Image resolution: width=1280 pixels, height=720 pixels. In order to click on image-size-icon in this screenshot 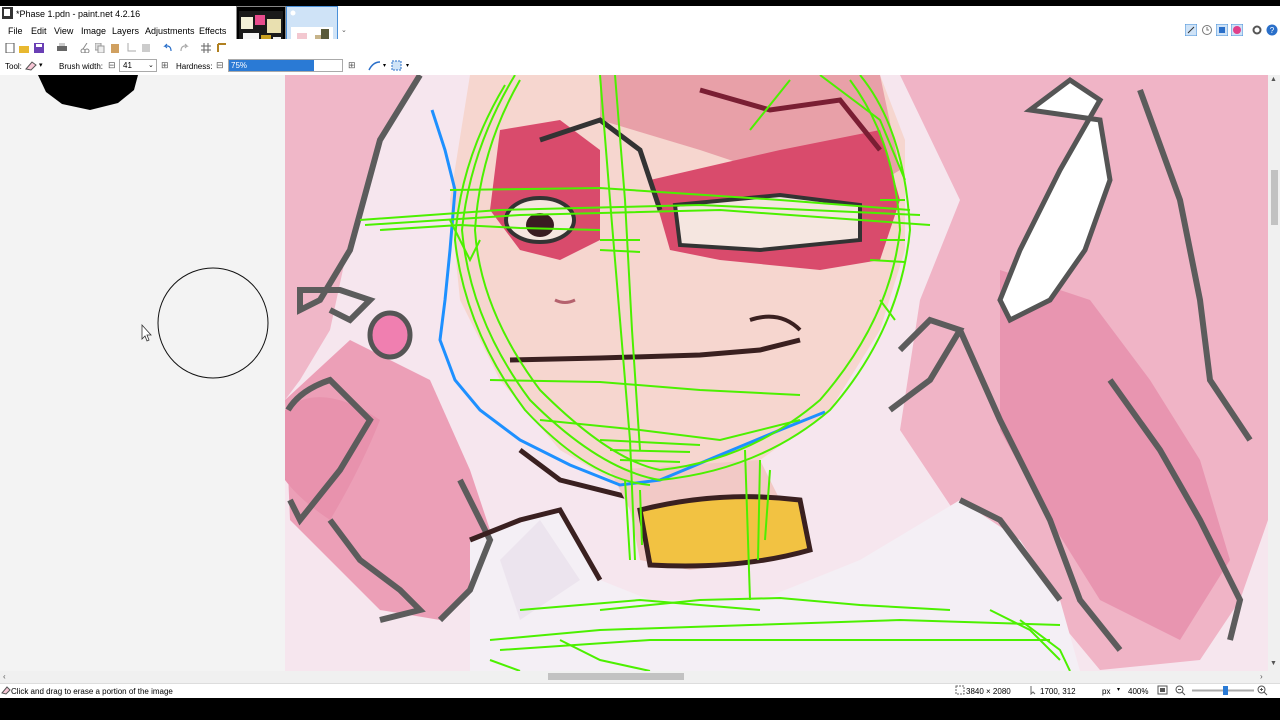, I will do `click(960, 690)`.